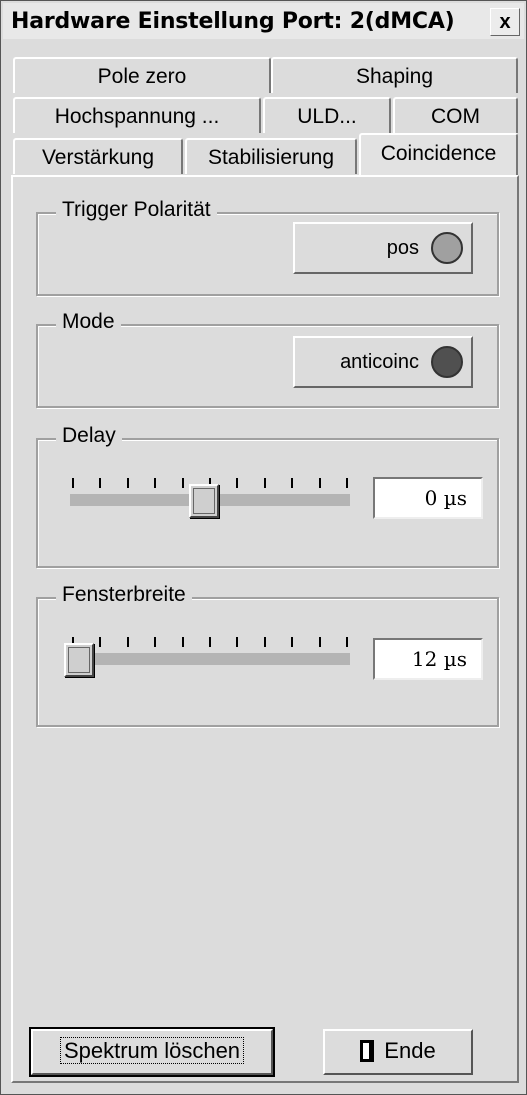  Describe the element at coordinates (383, 248) in the screenshot. I see `trigger-polarity-button: pos` at that location.